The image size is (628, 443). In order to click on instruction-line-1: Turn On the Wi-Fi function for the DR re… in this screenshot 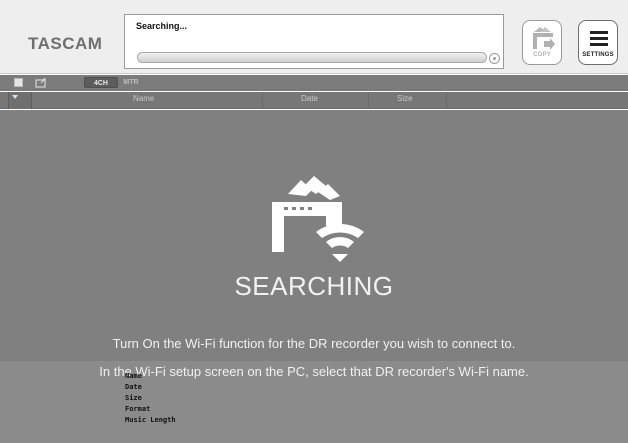, I will do `click(314, 343)`.